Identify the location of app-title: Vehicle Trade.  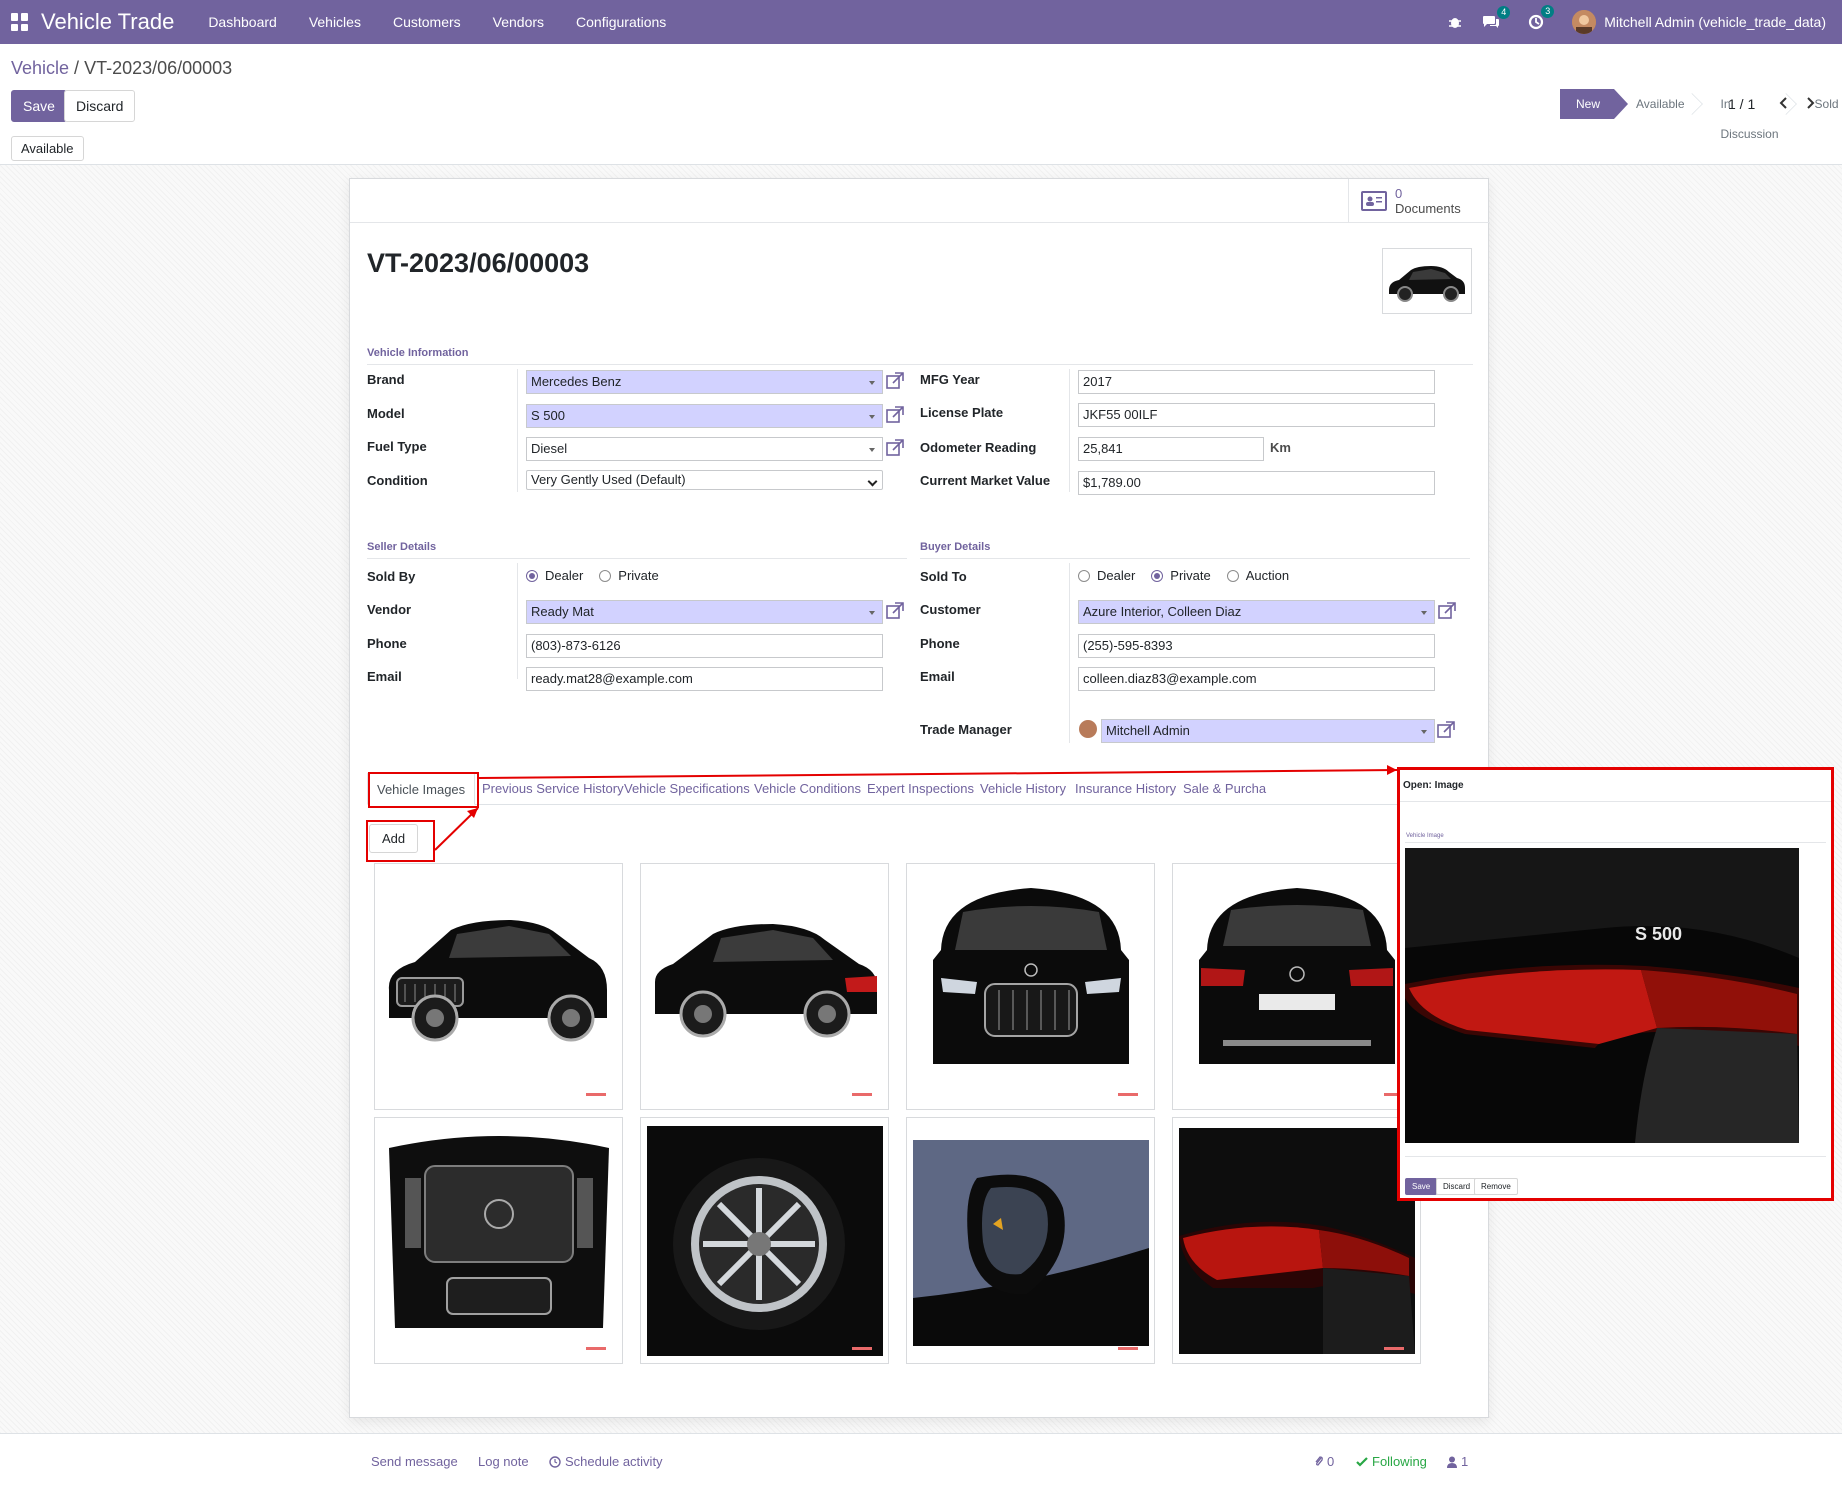
(107, 22).